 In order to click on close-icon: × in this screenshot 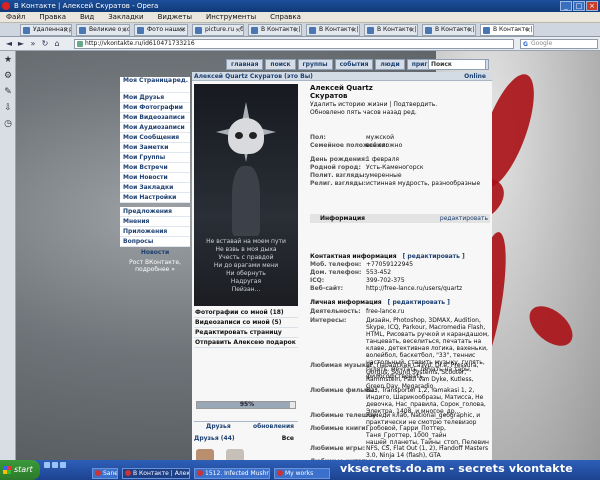, I will do `click(592, 6)`.